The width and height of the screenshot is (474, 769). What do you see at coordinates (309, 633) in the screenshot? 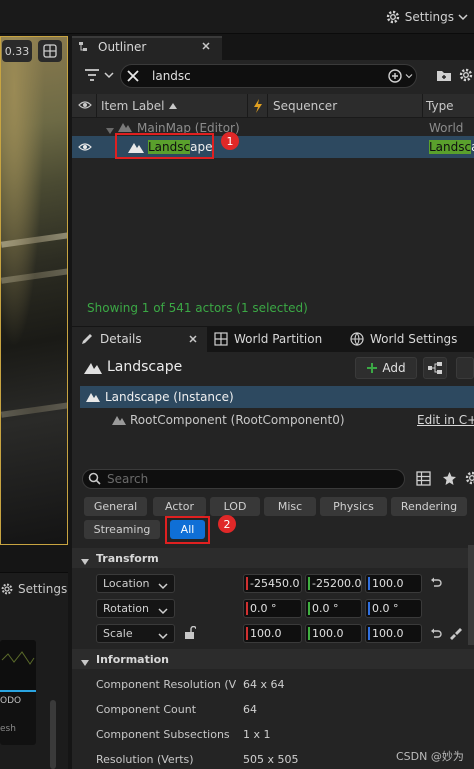
I see `y-axis-marker` at bounding box center [309, 633].